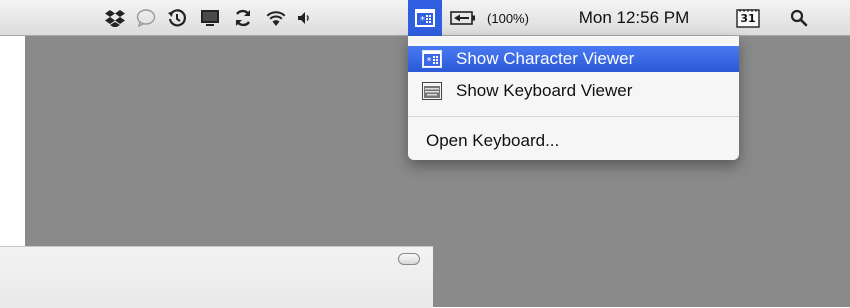 This screenshot has width=850, height=308. I want to click on volume-icon, so click(304, 18).